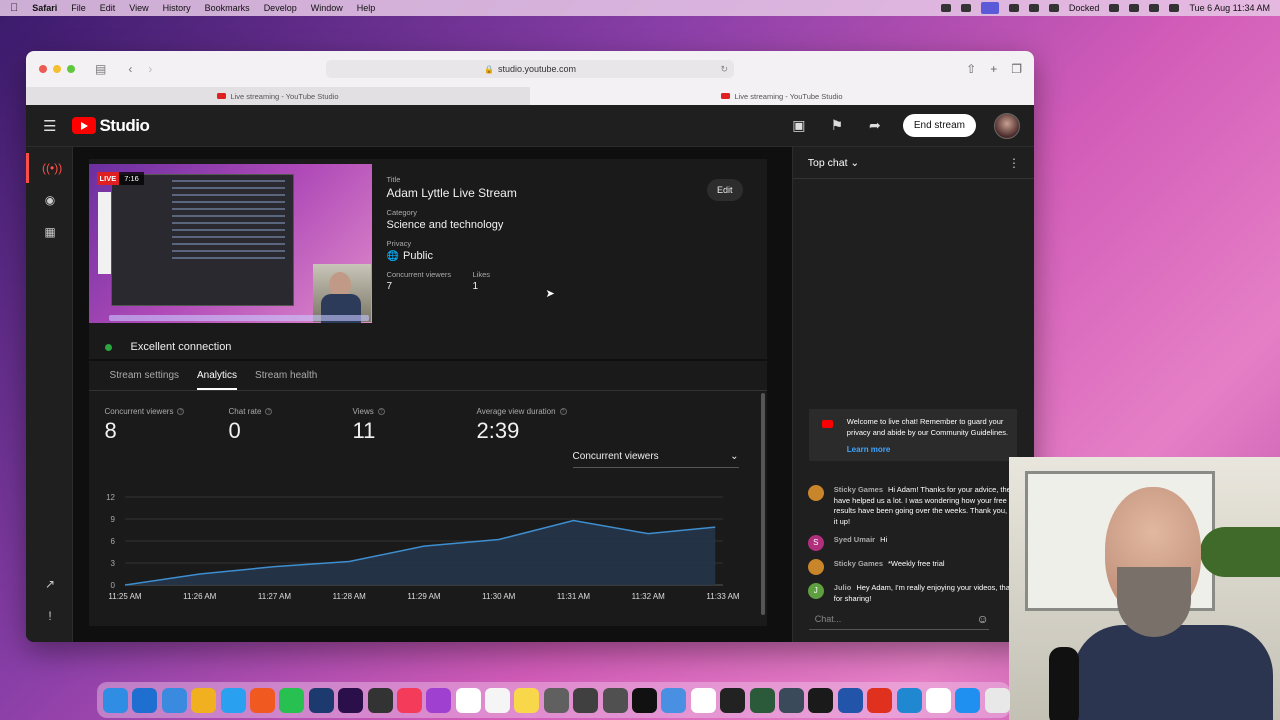  Describe the element at coordinates (144, 375) in the screenshot. I see `tab-stream-settings: Stream settings` at that location.